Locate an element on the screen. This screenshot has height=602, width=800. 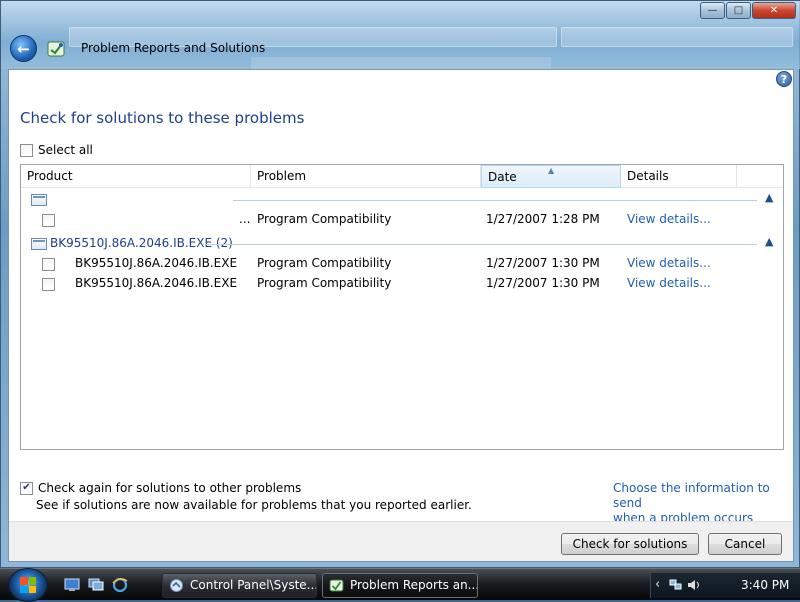
check-for-solutions-button: Check for solutions is located at coordinates (630, 544).